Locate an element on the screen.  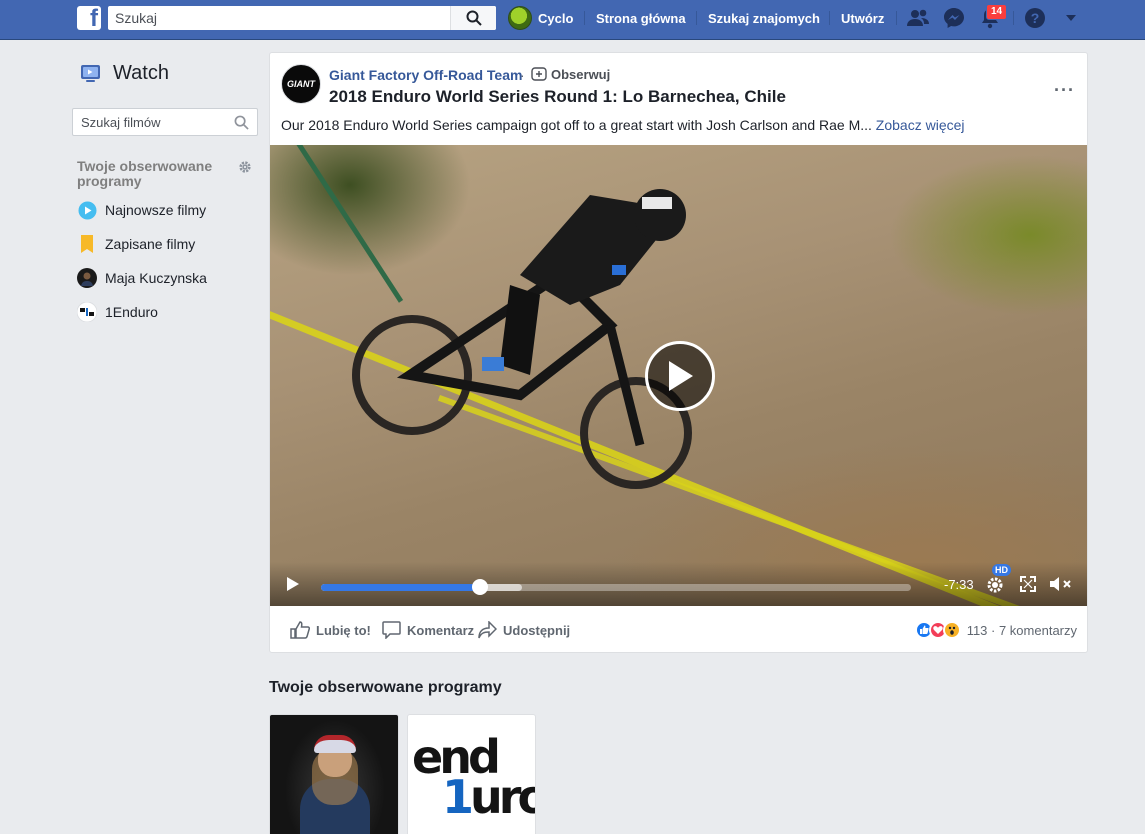
sidebar-item-1enduro: 1Enduro is located at coordinates (117, 312).